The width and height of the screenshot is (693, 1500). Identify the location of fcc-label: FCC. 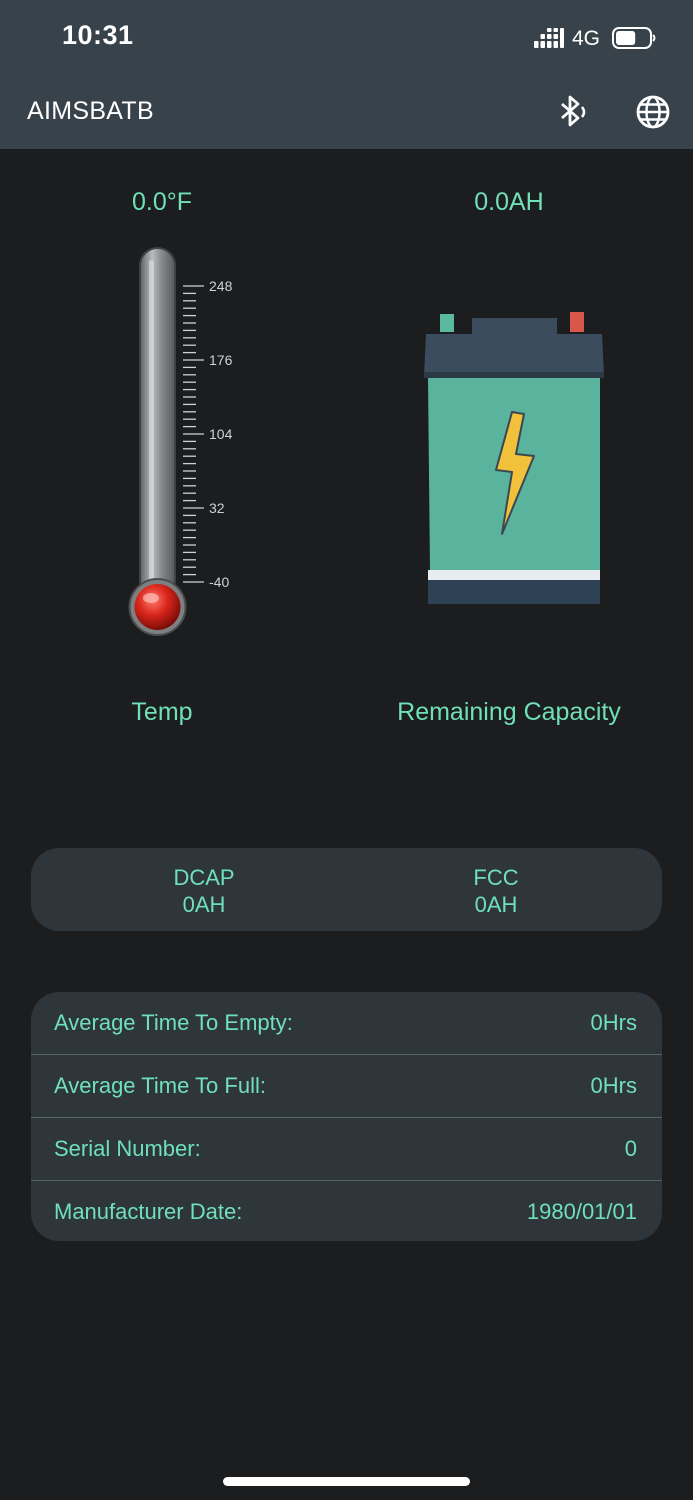
(496, 877).